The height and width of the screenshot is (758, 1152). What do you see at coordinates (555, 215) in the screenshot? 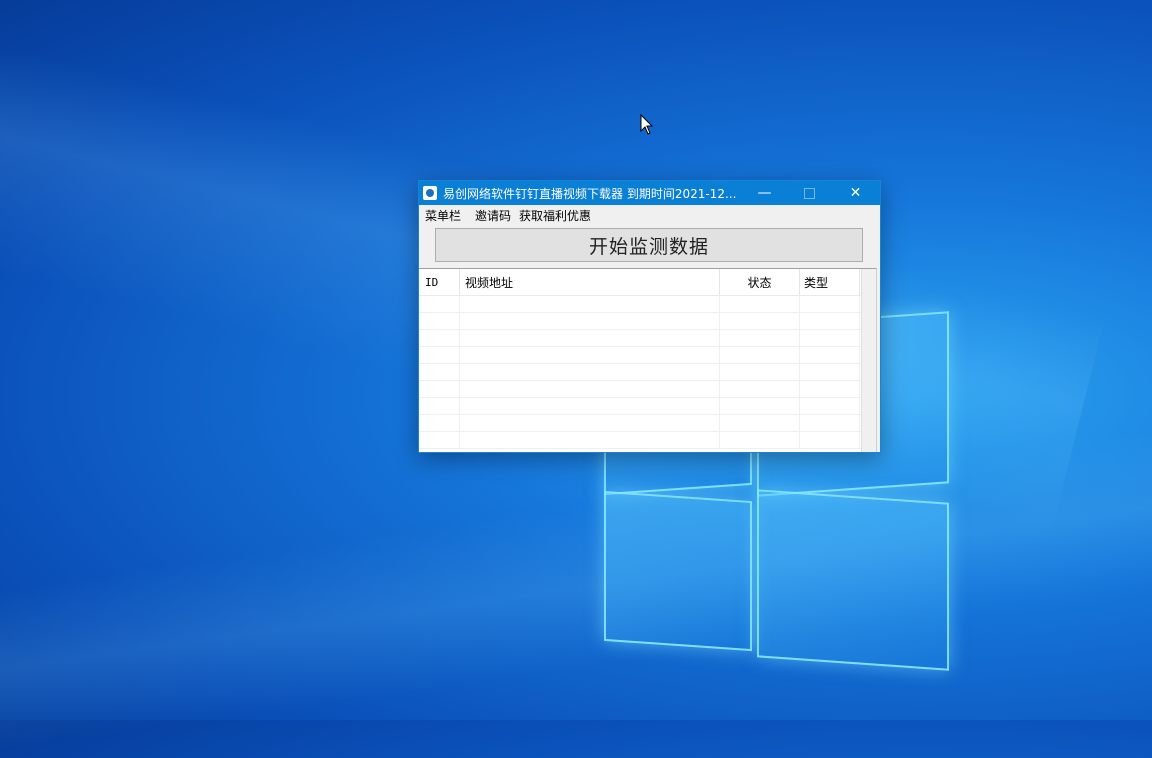
I see `menu-item-get-benefits: 获取福利优惠` at bounding box center [555, 215].